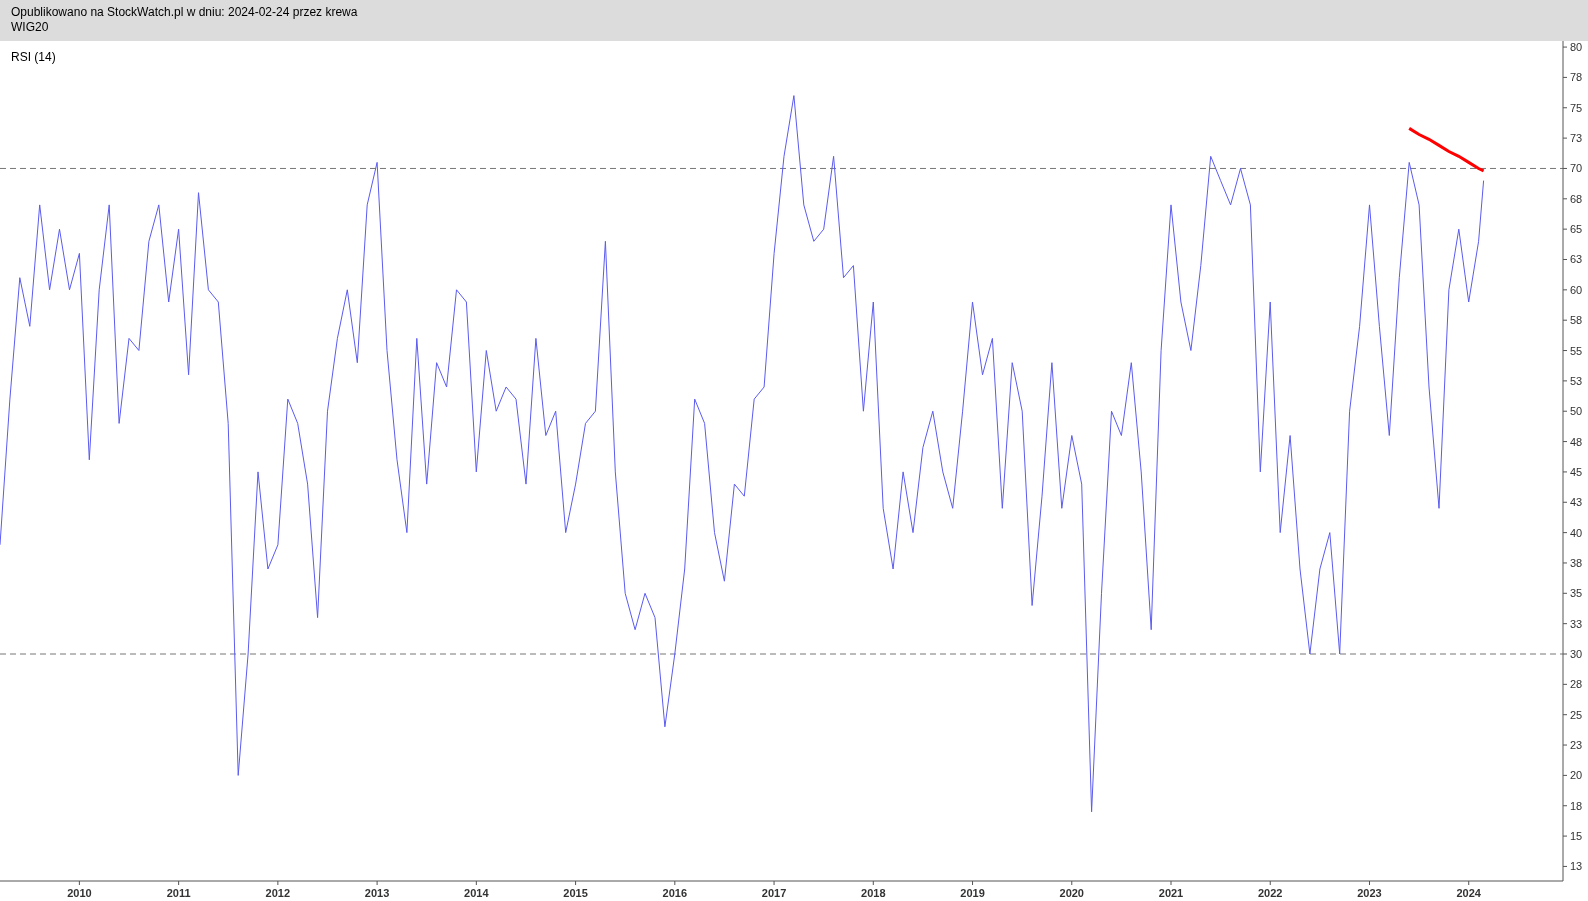 Image resolution: width=1588 pixels, height=901 pixels. I want to click on x-tick-label: 2012, so click(278, 893).